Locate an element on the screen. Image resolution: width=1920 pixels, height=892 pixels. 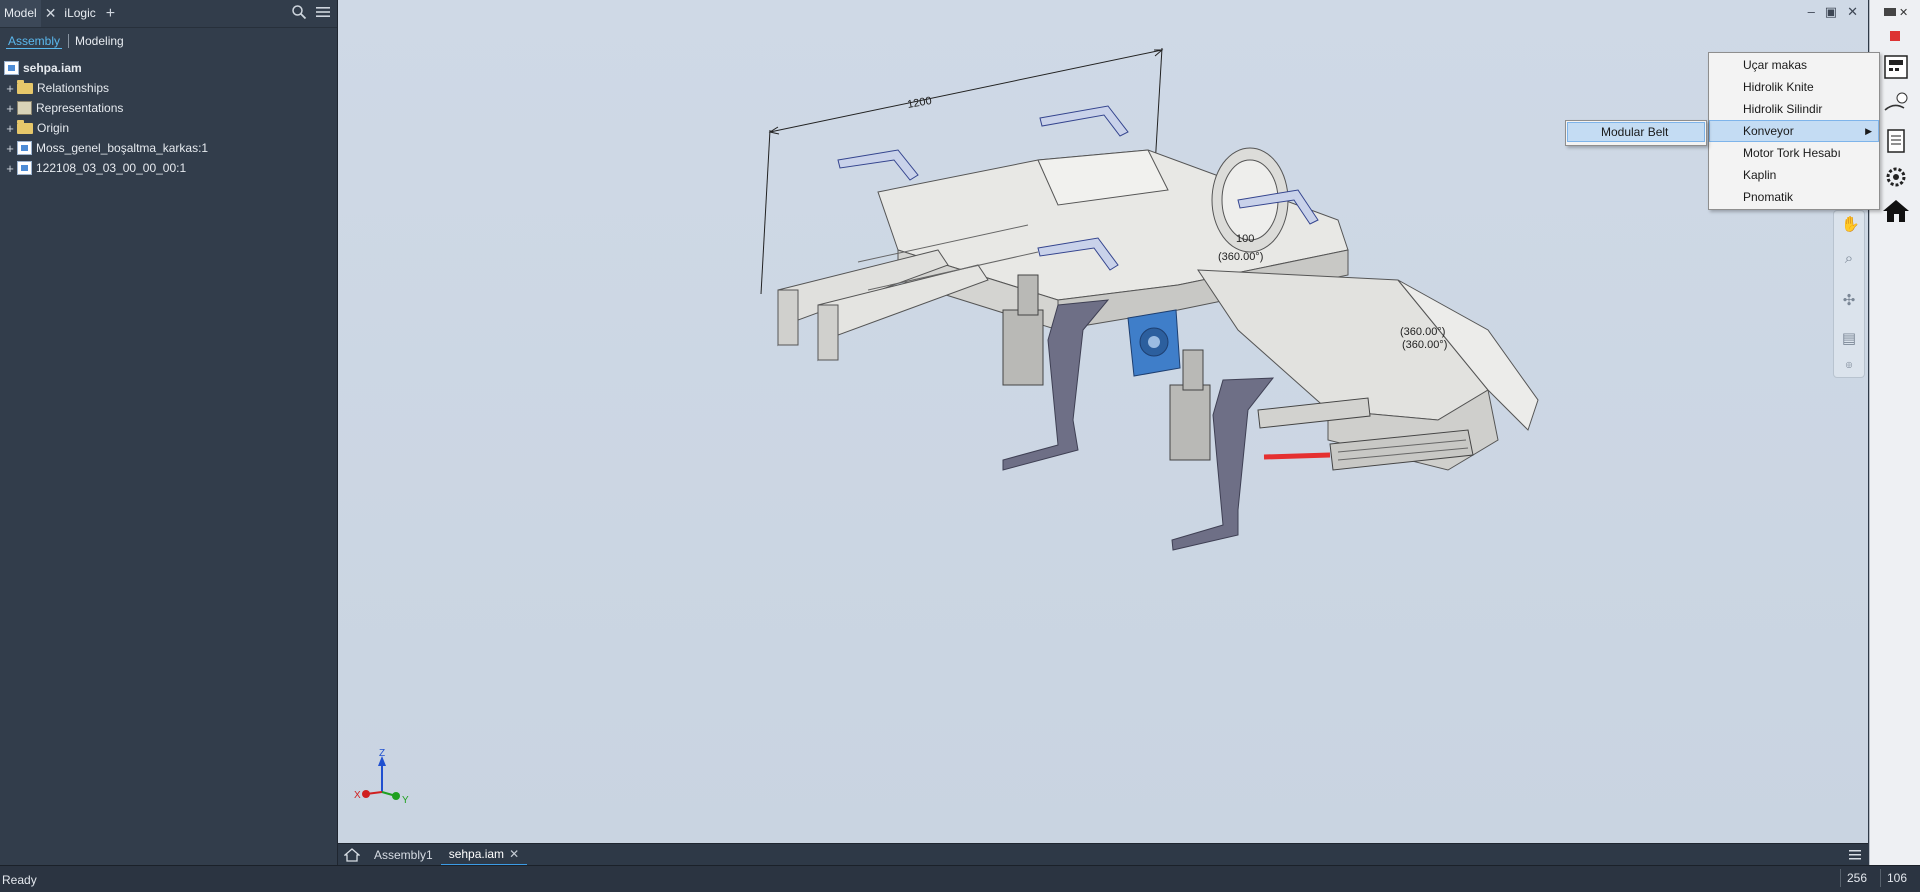
submenu-arrow-icon: ▶ is located at coordinates (1868, 131).